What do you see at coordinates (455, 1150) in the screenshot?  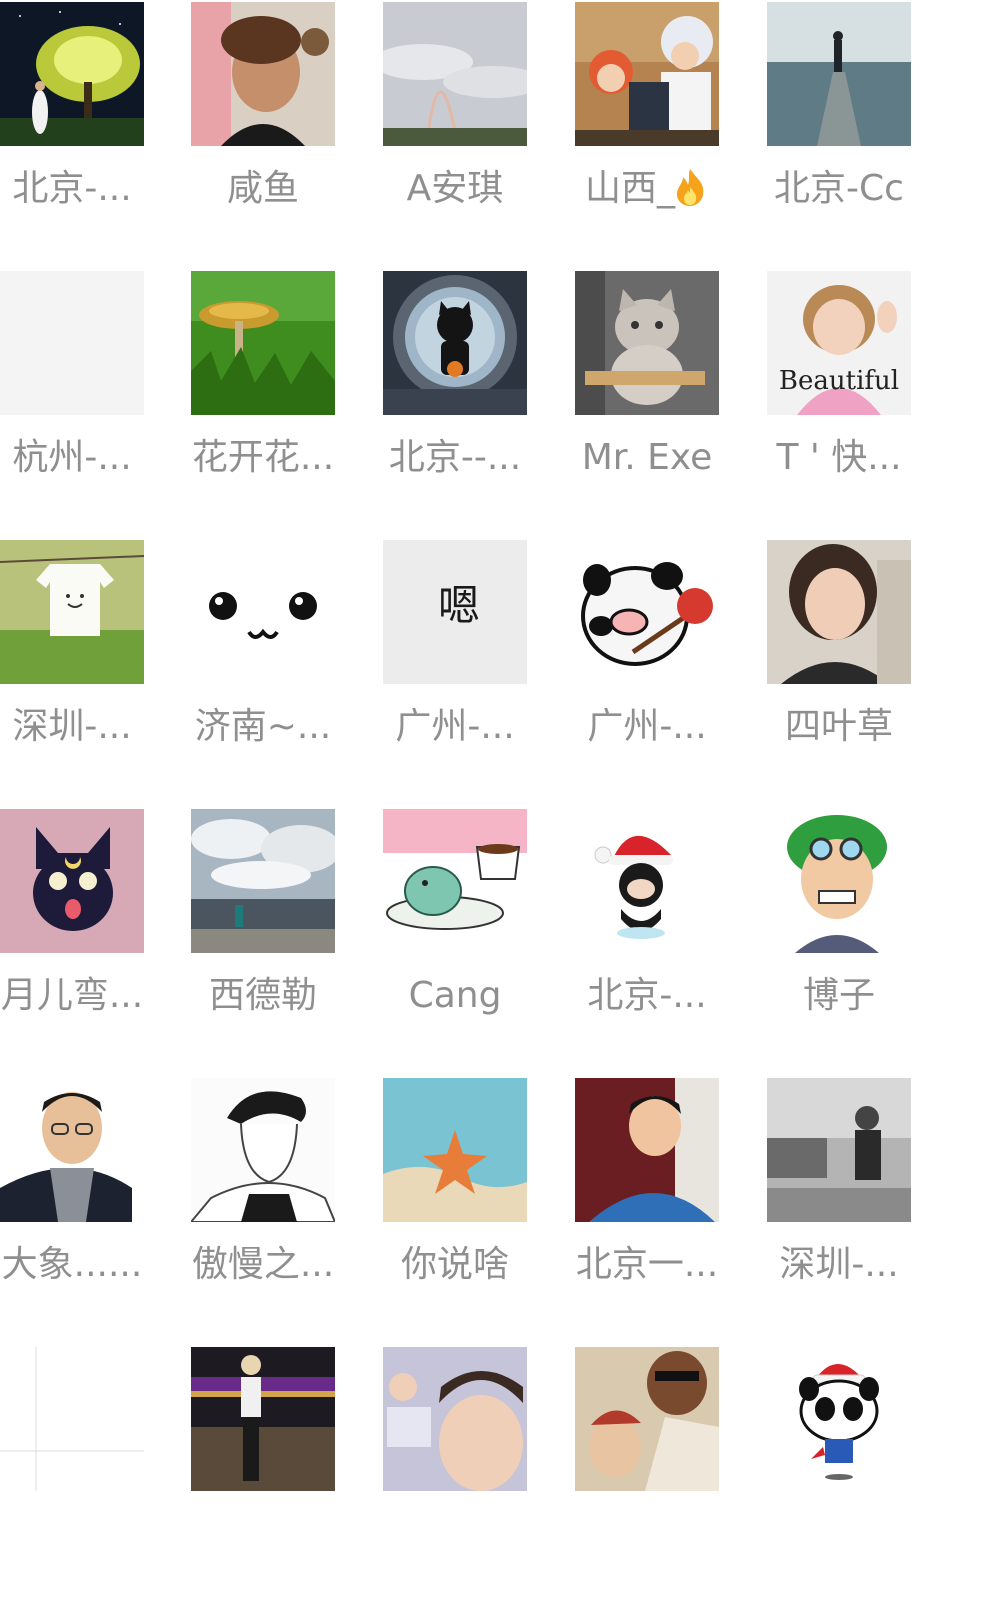 I see `starfish-beach-avatar` at bounding box center [455, 1150].